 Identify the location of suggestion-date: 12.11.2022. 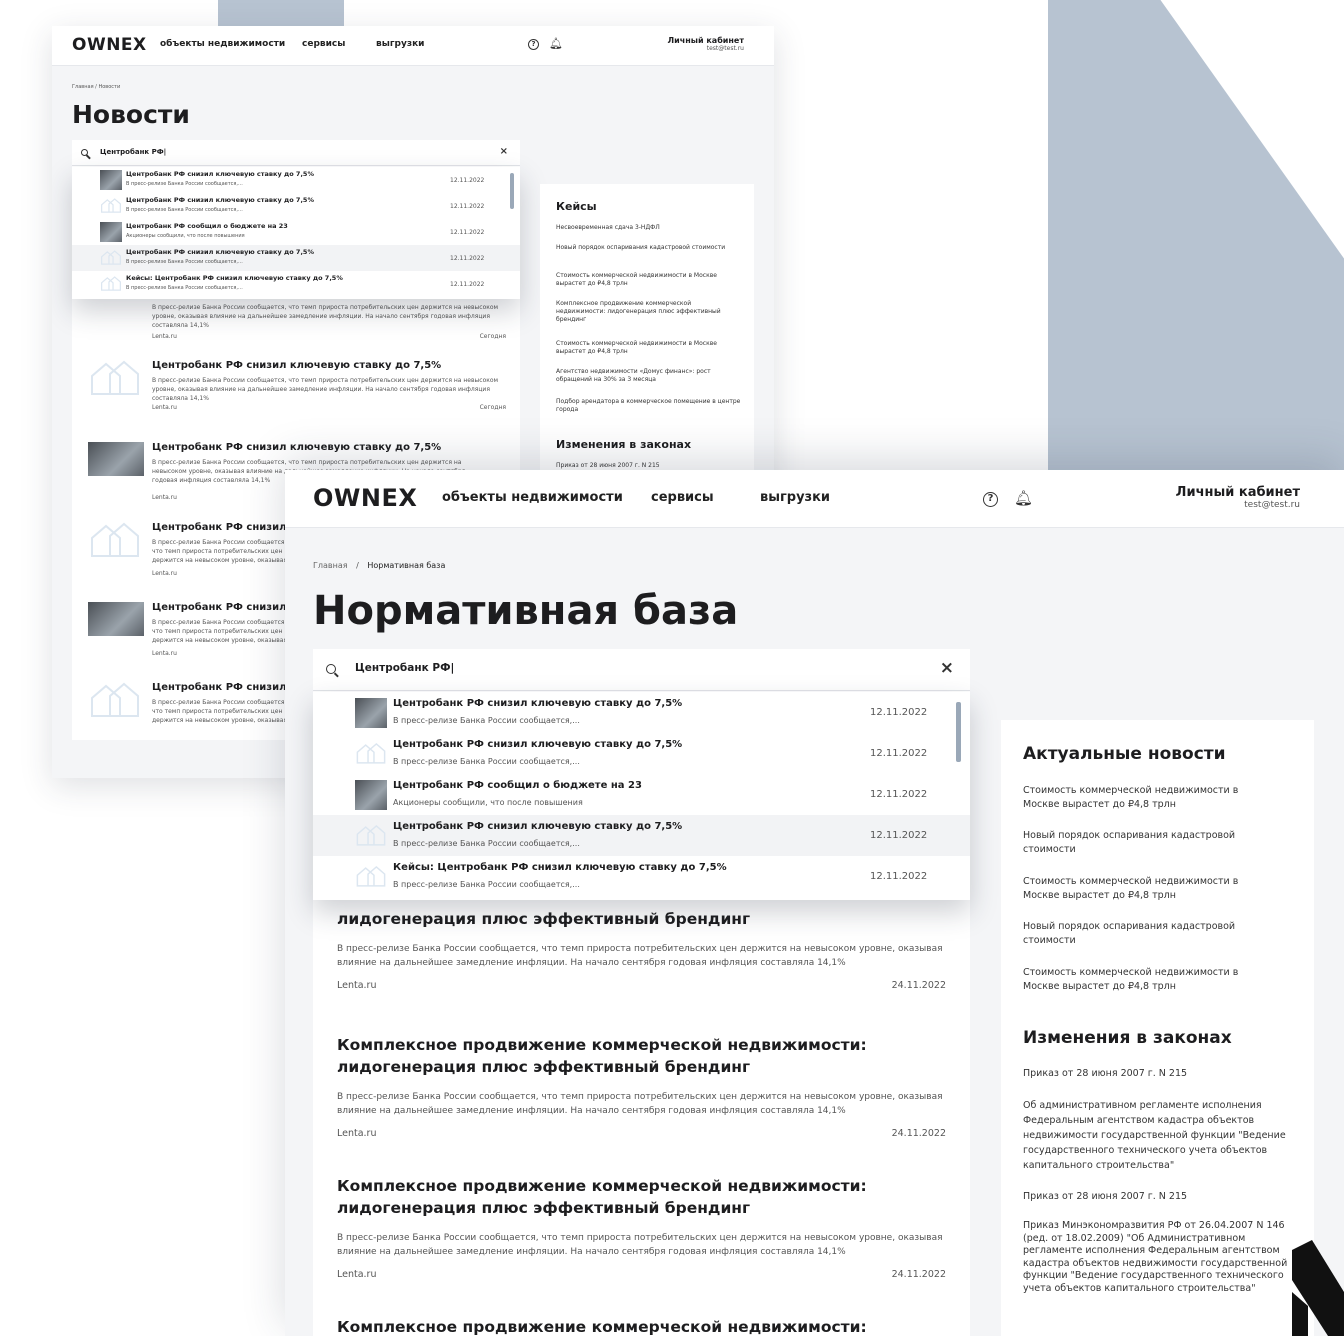
(899, 835).